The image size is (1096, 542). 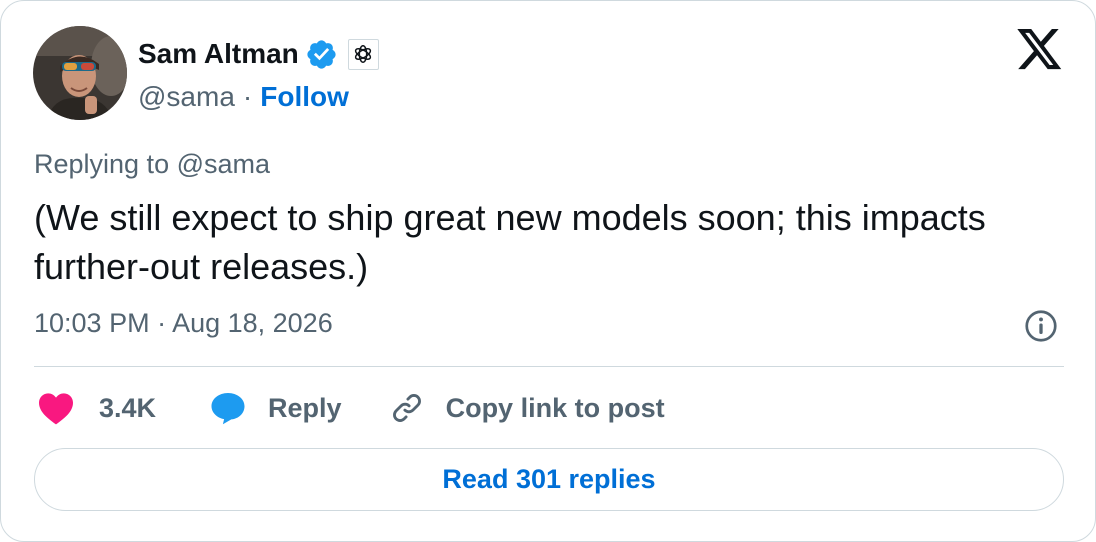 What do you see at coordinates (186, 97) in the screenshot?
I see `author-handle: @sama` at bounding box center [186, 97].